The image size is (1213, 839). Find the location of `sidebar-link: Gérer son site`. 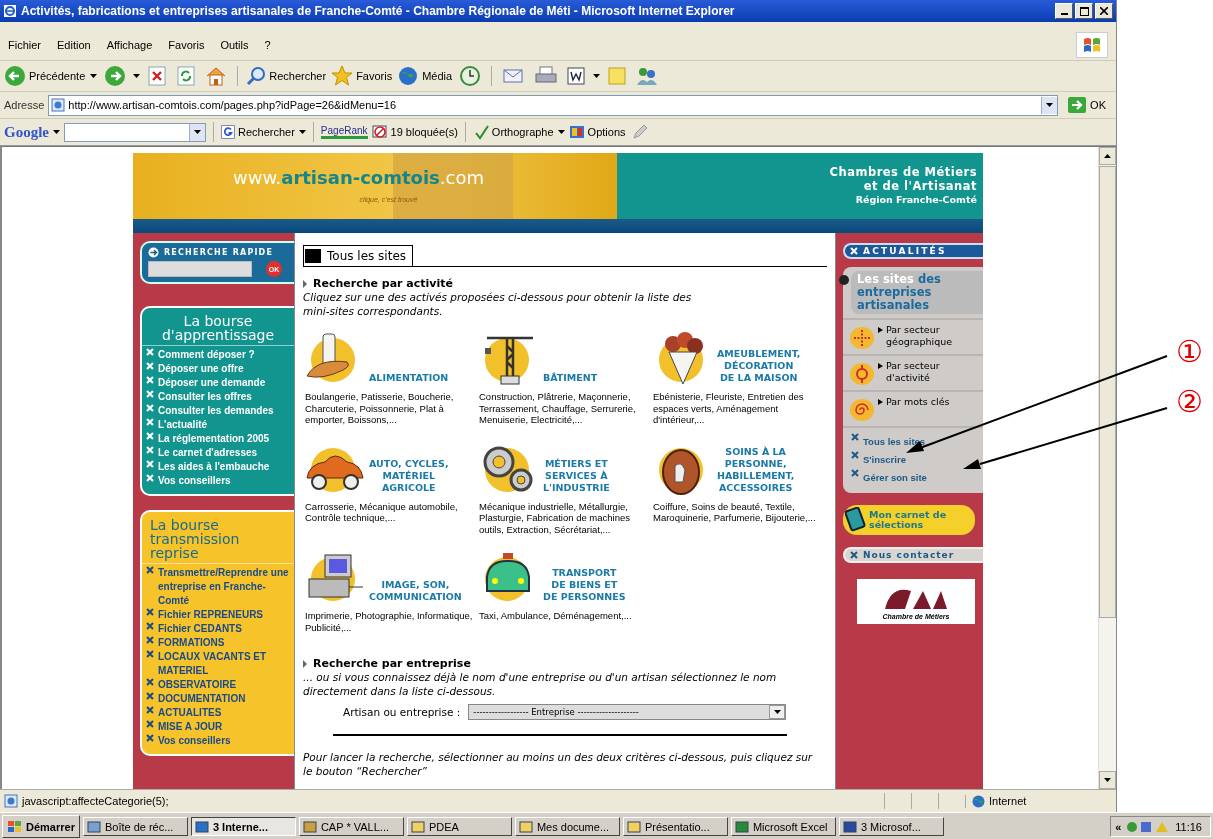

sidebar-link: Gérer son site is located at coordinates (917, 478).